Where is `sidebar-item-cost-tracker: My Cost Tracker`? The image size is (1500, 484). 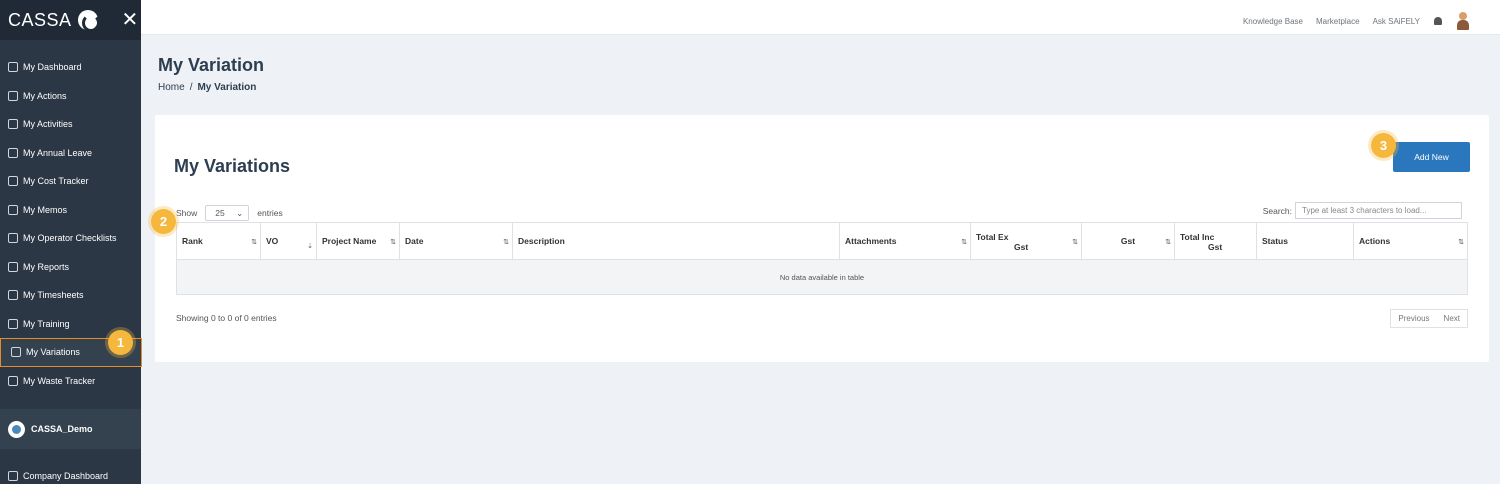 sidebar-item-cost-tracker: My Cost Tracker is located at coordinates (70, 181).